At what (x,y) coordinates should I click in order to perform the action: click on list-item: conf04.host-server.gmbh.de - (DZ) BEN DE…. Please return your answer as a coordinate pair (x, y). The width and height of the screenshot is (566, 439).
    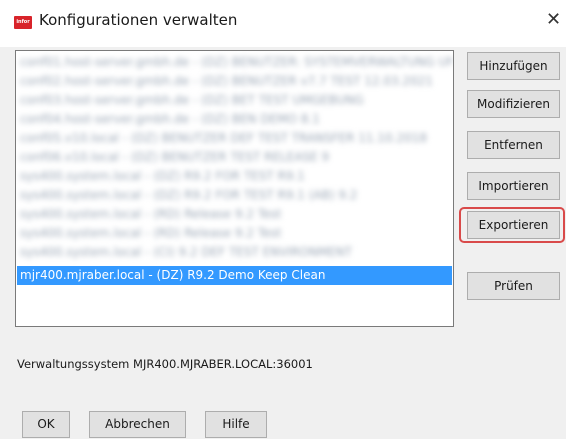
    Looking at the image, I should click on (234, 119).